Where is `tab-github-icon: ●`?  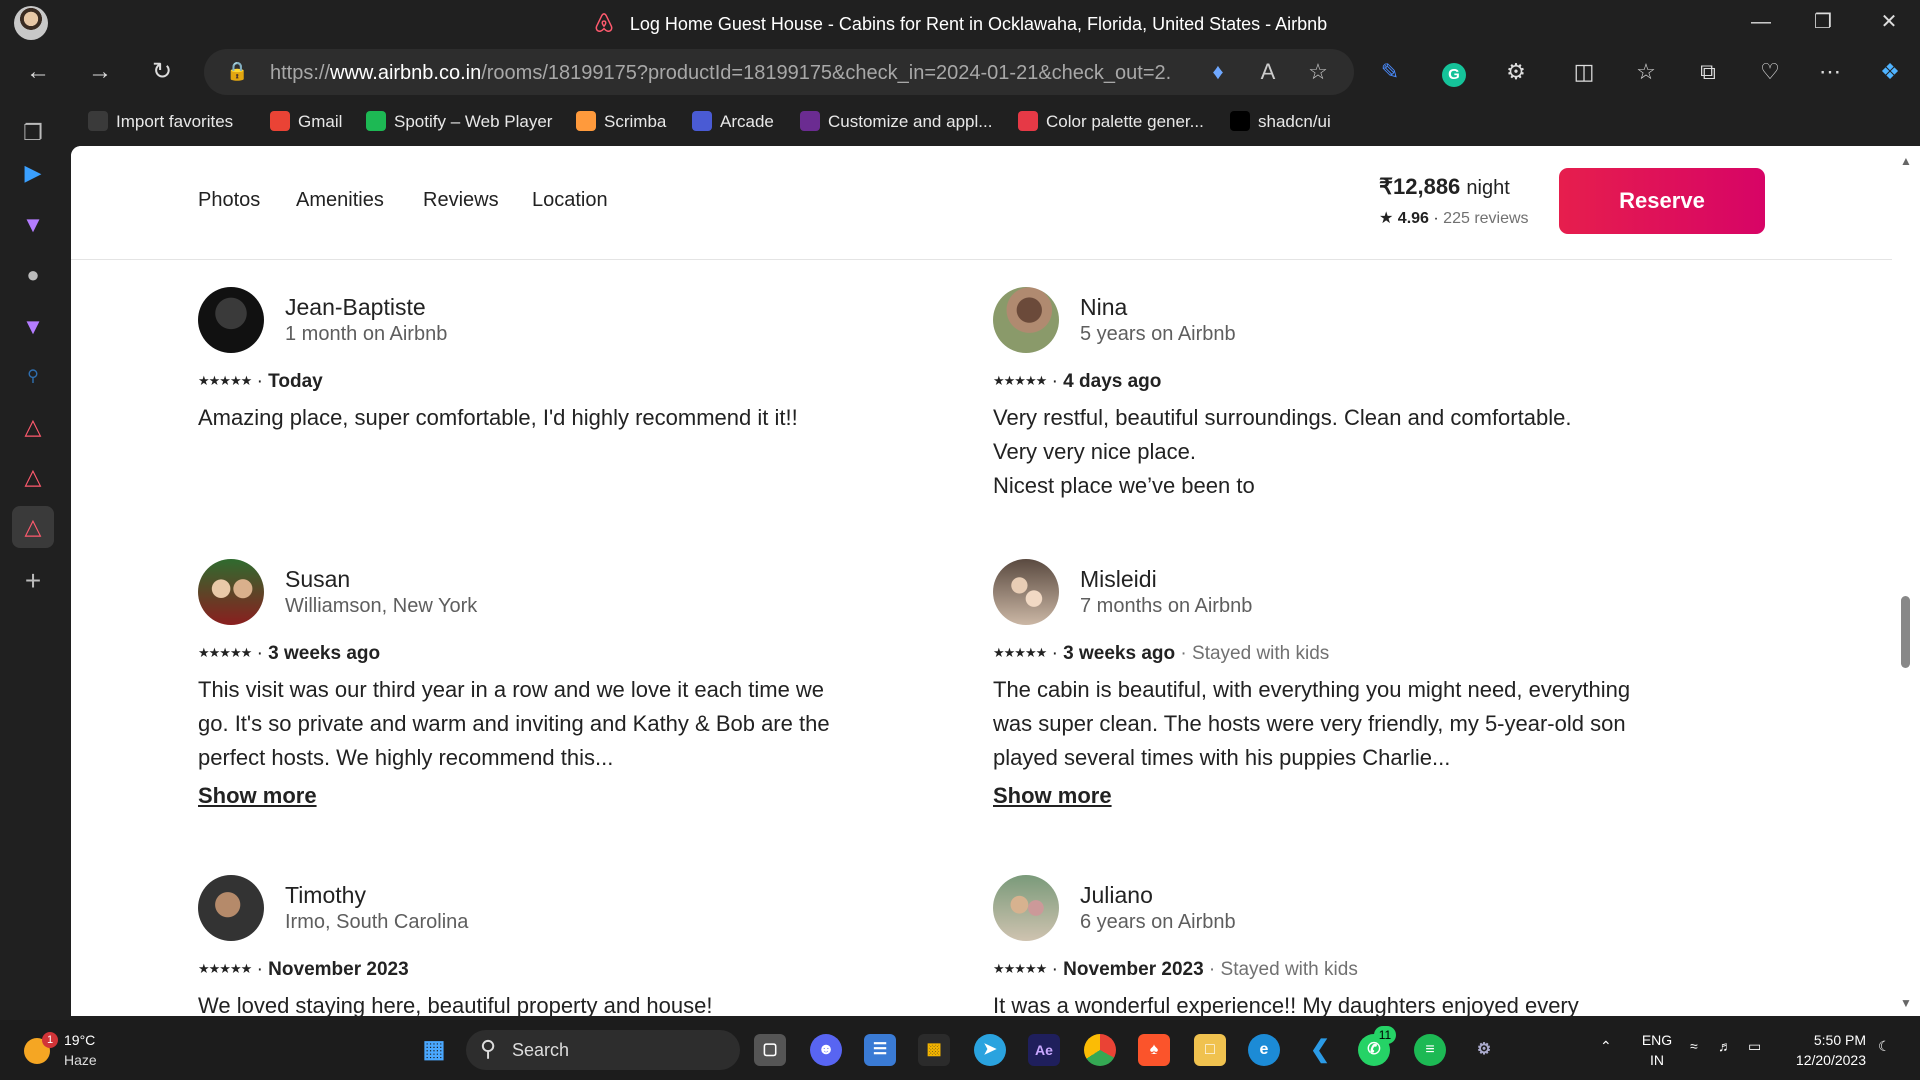 tab-github-icon: ● is located at coordinates (33, 275).